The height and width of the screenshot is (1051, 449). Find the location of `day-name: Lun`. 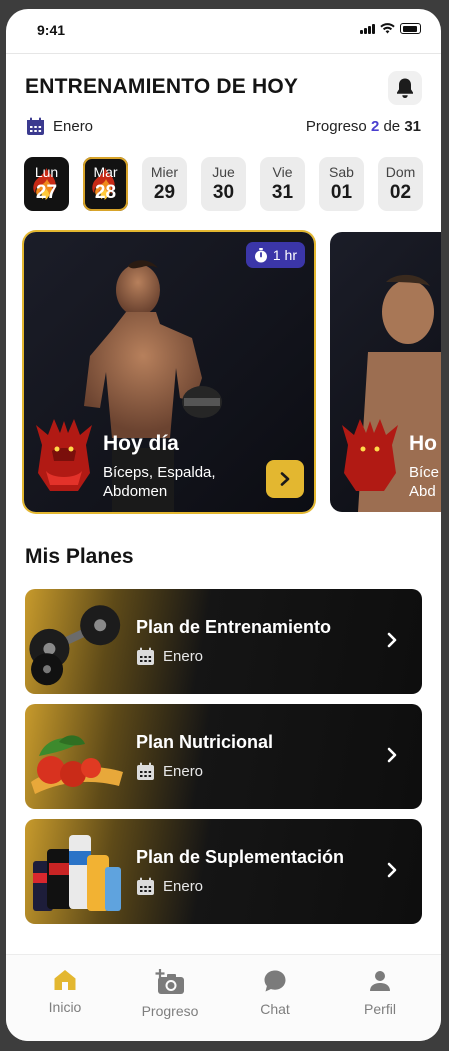

day-name: Lun is located at coordinates (46, 172).